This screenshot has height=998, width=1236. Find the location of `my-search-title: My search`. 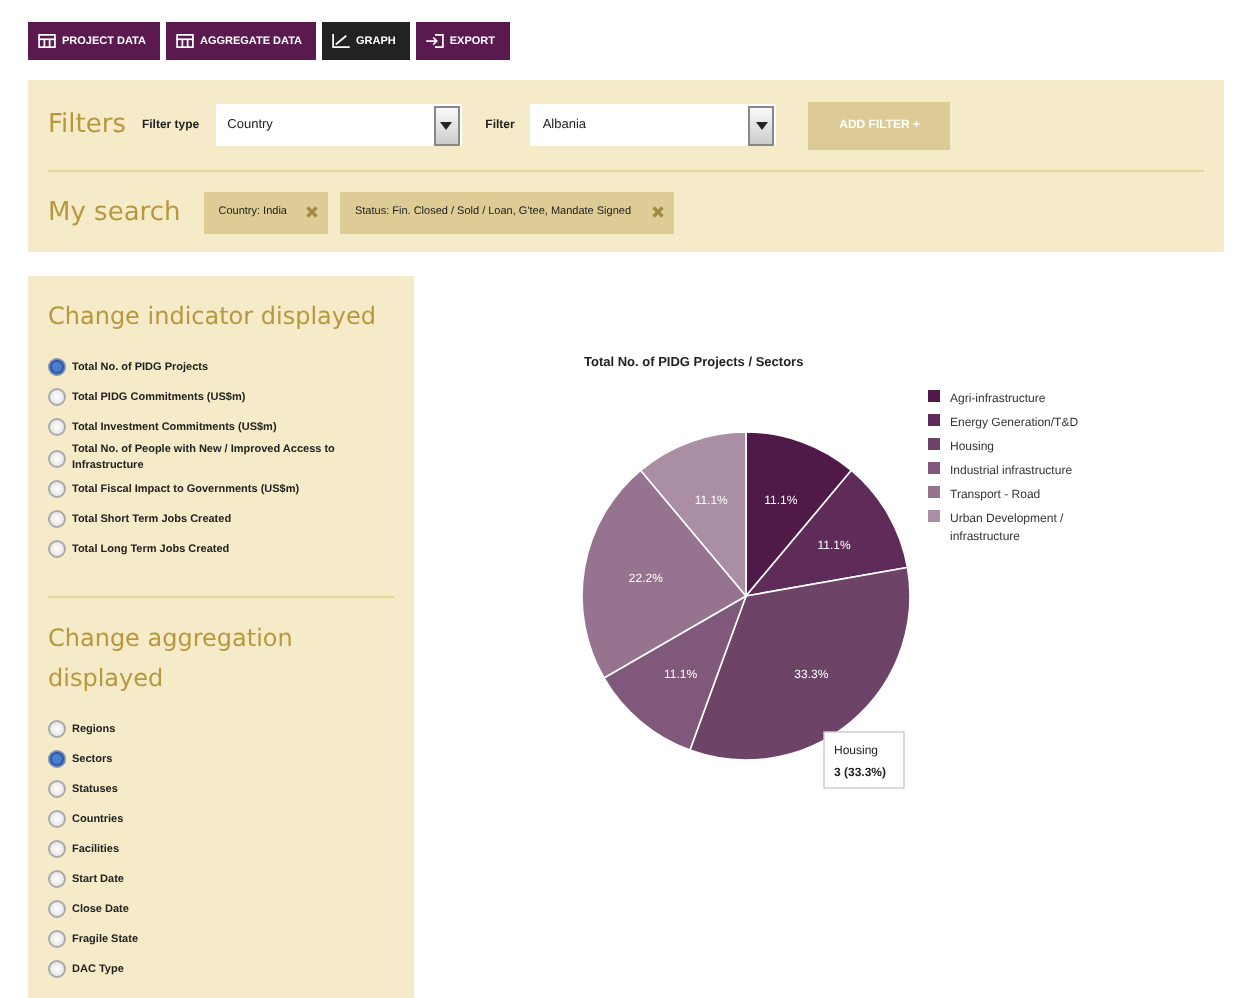

my-search-title: My search is located at coordinates (114, 212).